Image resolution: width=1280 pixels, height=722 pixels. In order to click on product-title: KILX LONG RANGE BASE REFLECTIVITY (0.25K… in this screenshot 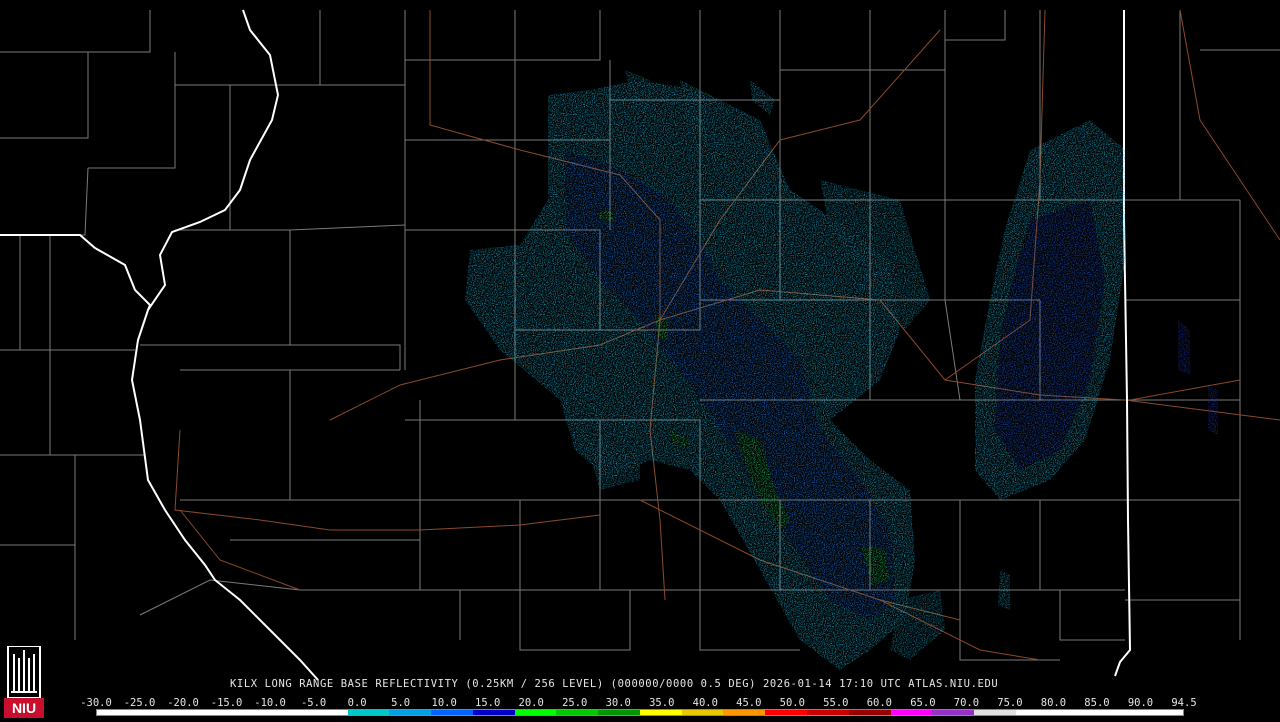, I will do `click(614, 684)`.